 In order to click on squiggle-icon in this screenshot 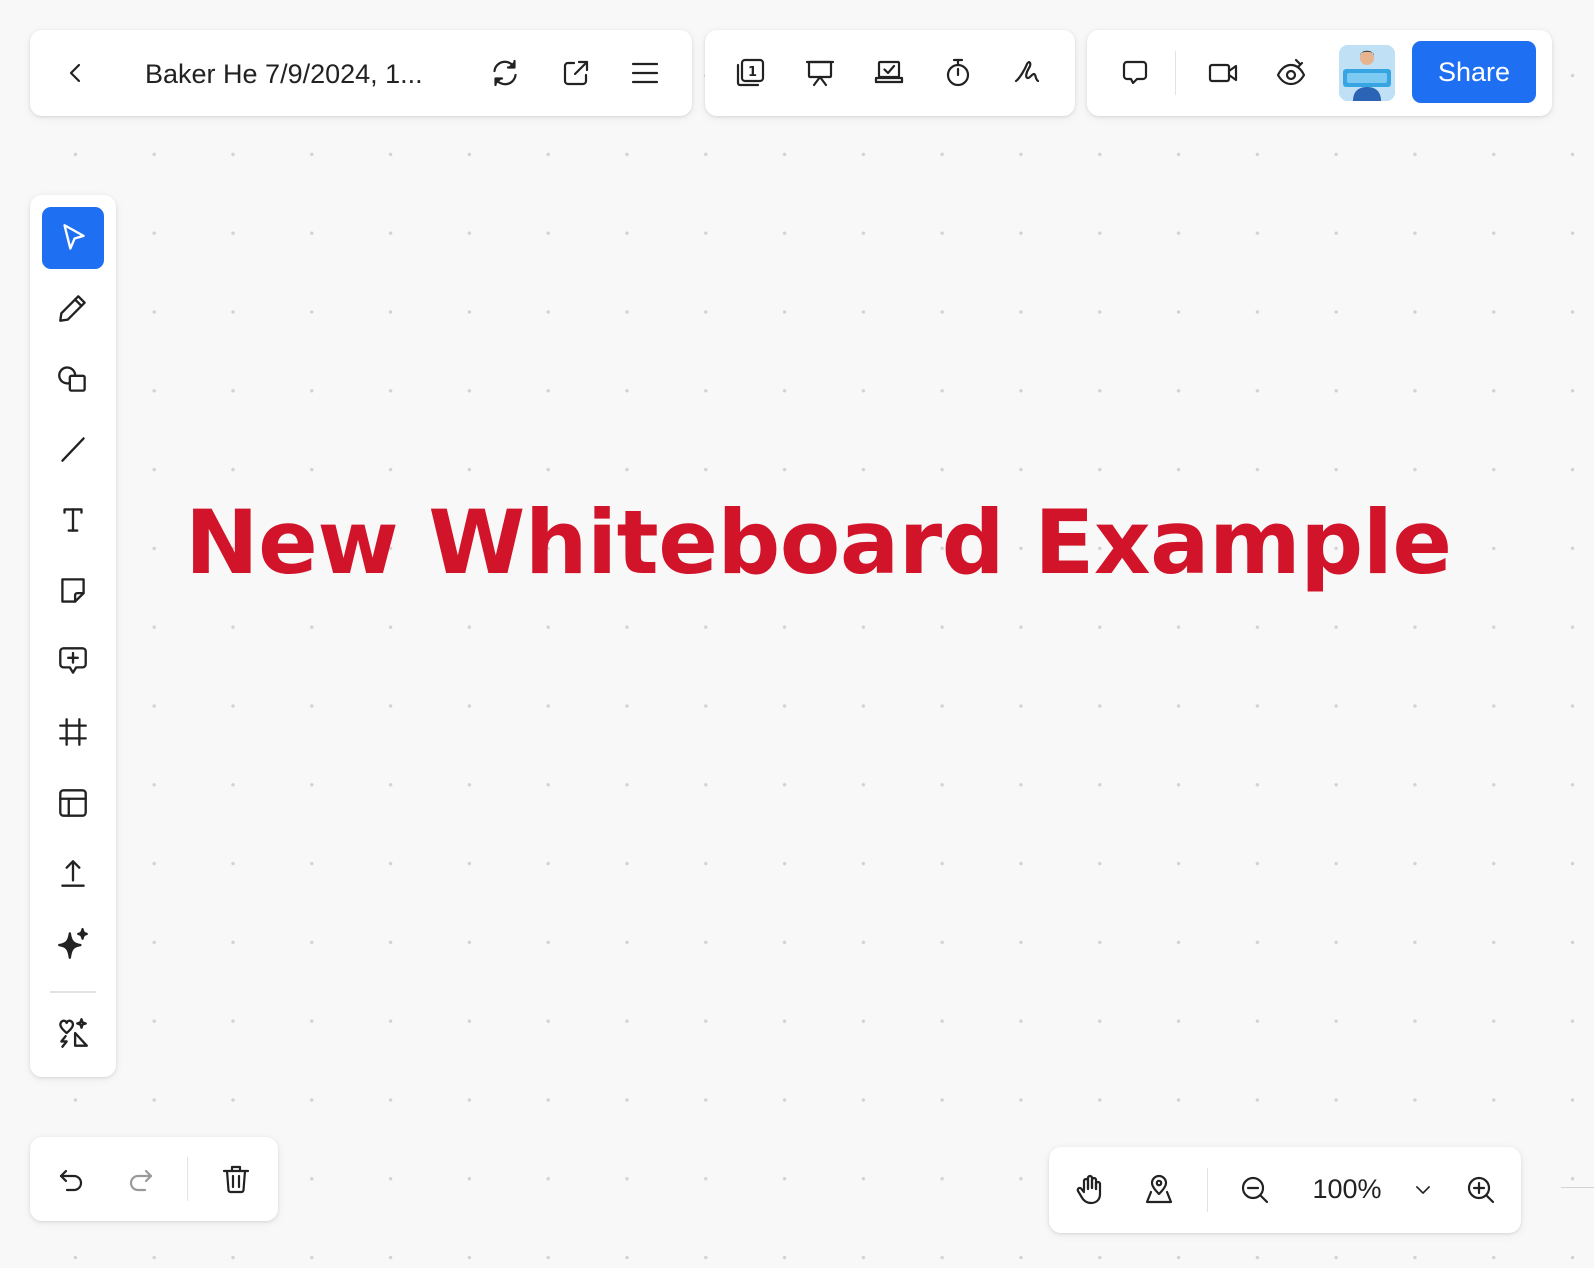, I will do `click(1027, 72)`.